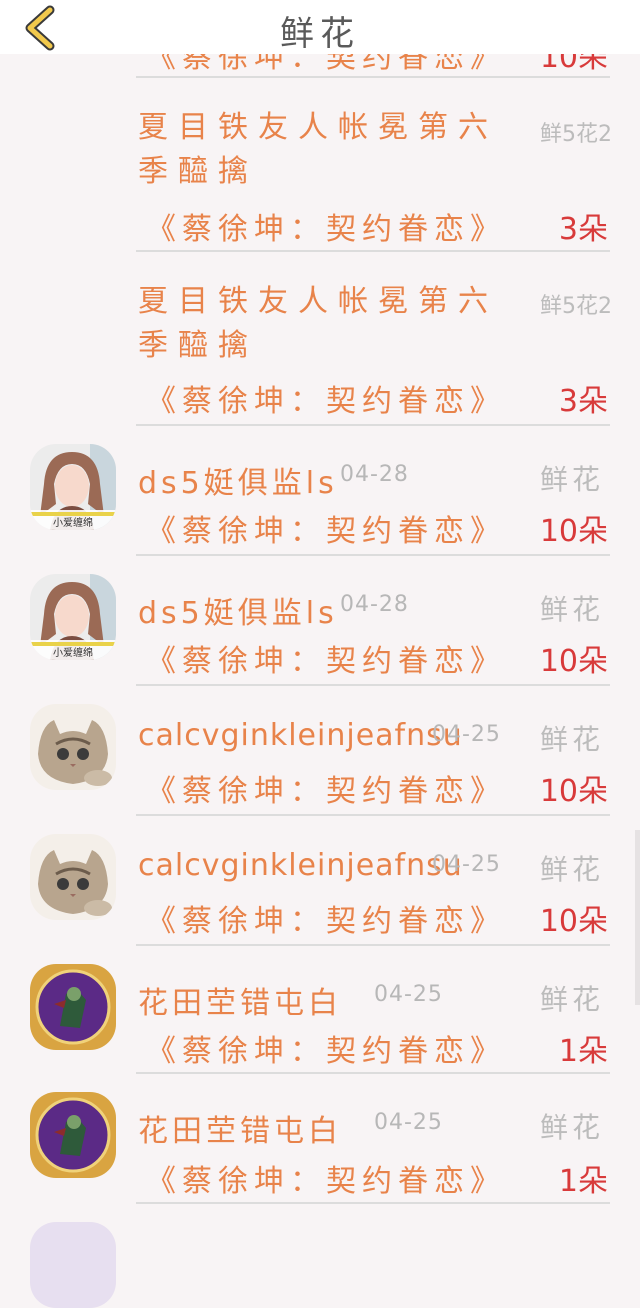 This screenshot has height=1308, width=640. I want to click on scrollbar, so click(637, 917).